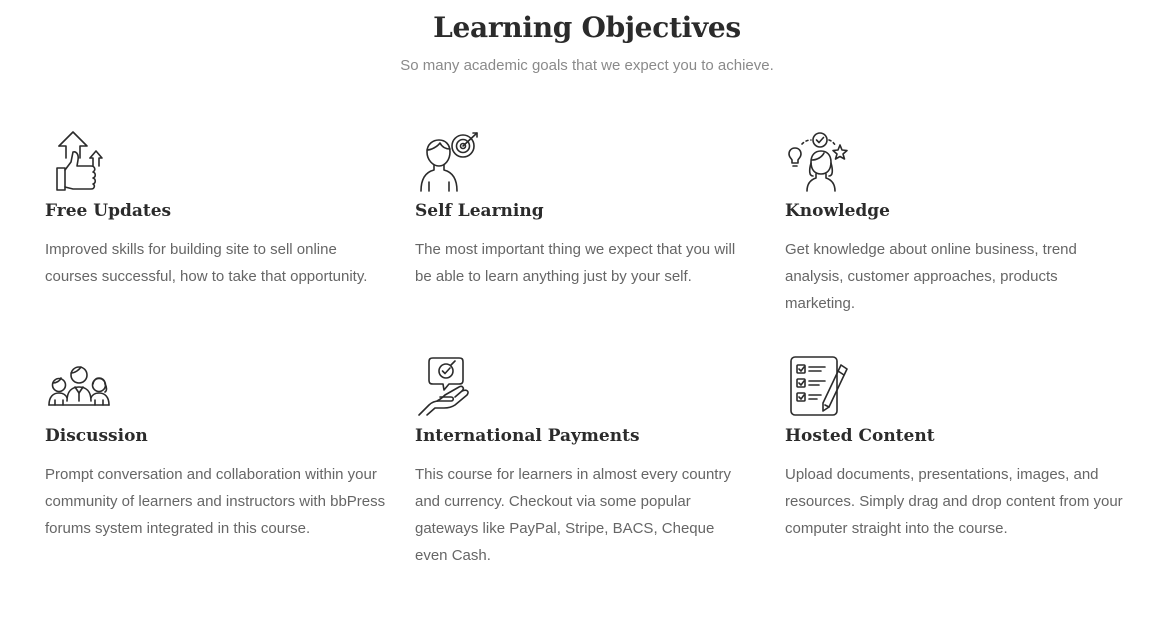 Image resolution: width=1174 pixels, height=633 pixels. I want to click on checklist-pencil-icon, so click(818, 386).